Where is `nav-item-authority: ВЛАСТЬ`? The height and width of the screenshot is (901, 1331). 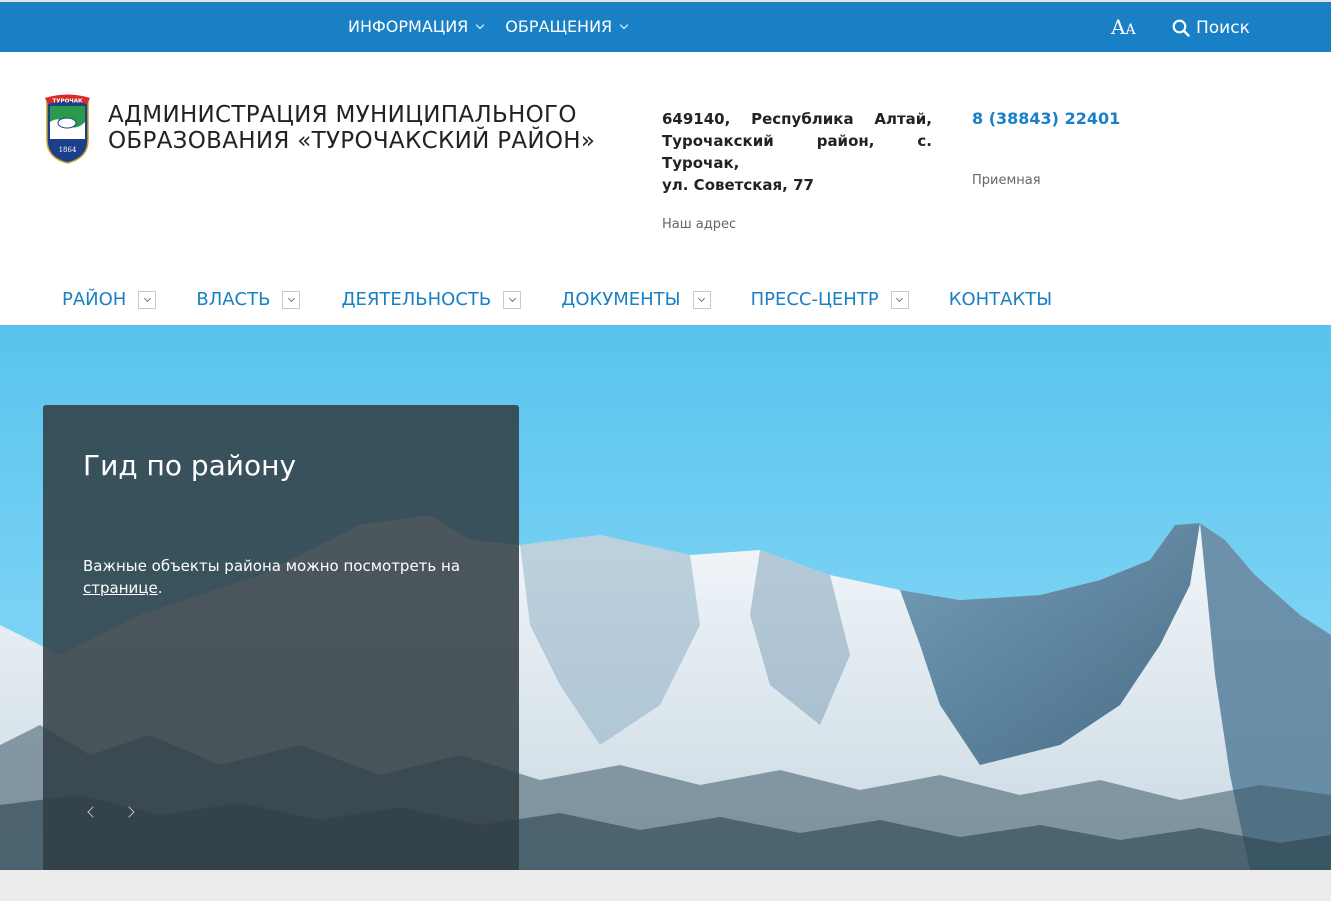
nav-item-authority: ВЛАСТЬ is located at coordinates (248, 299).